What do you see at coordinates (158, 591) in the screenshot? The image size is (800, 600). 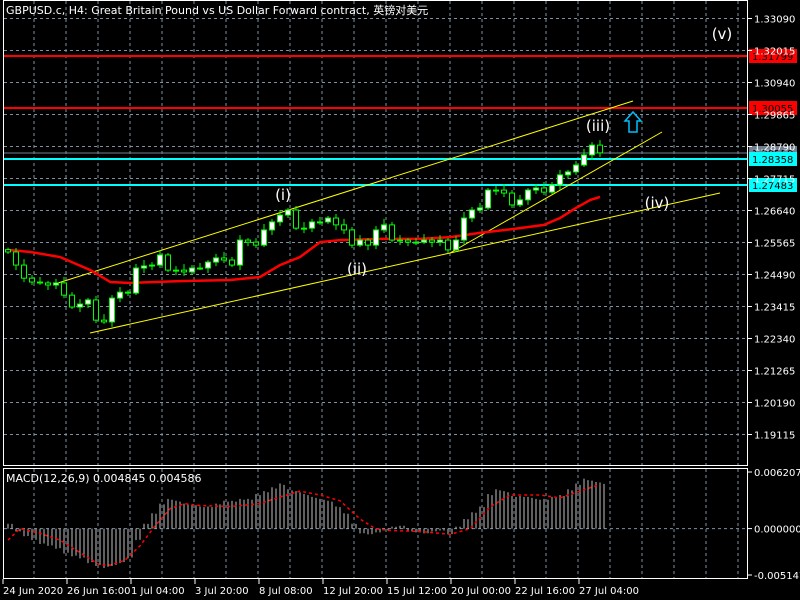 I see `time-tick-label: 1 Jul 04:00` at bounding box center [158, 591].